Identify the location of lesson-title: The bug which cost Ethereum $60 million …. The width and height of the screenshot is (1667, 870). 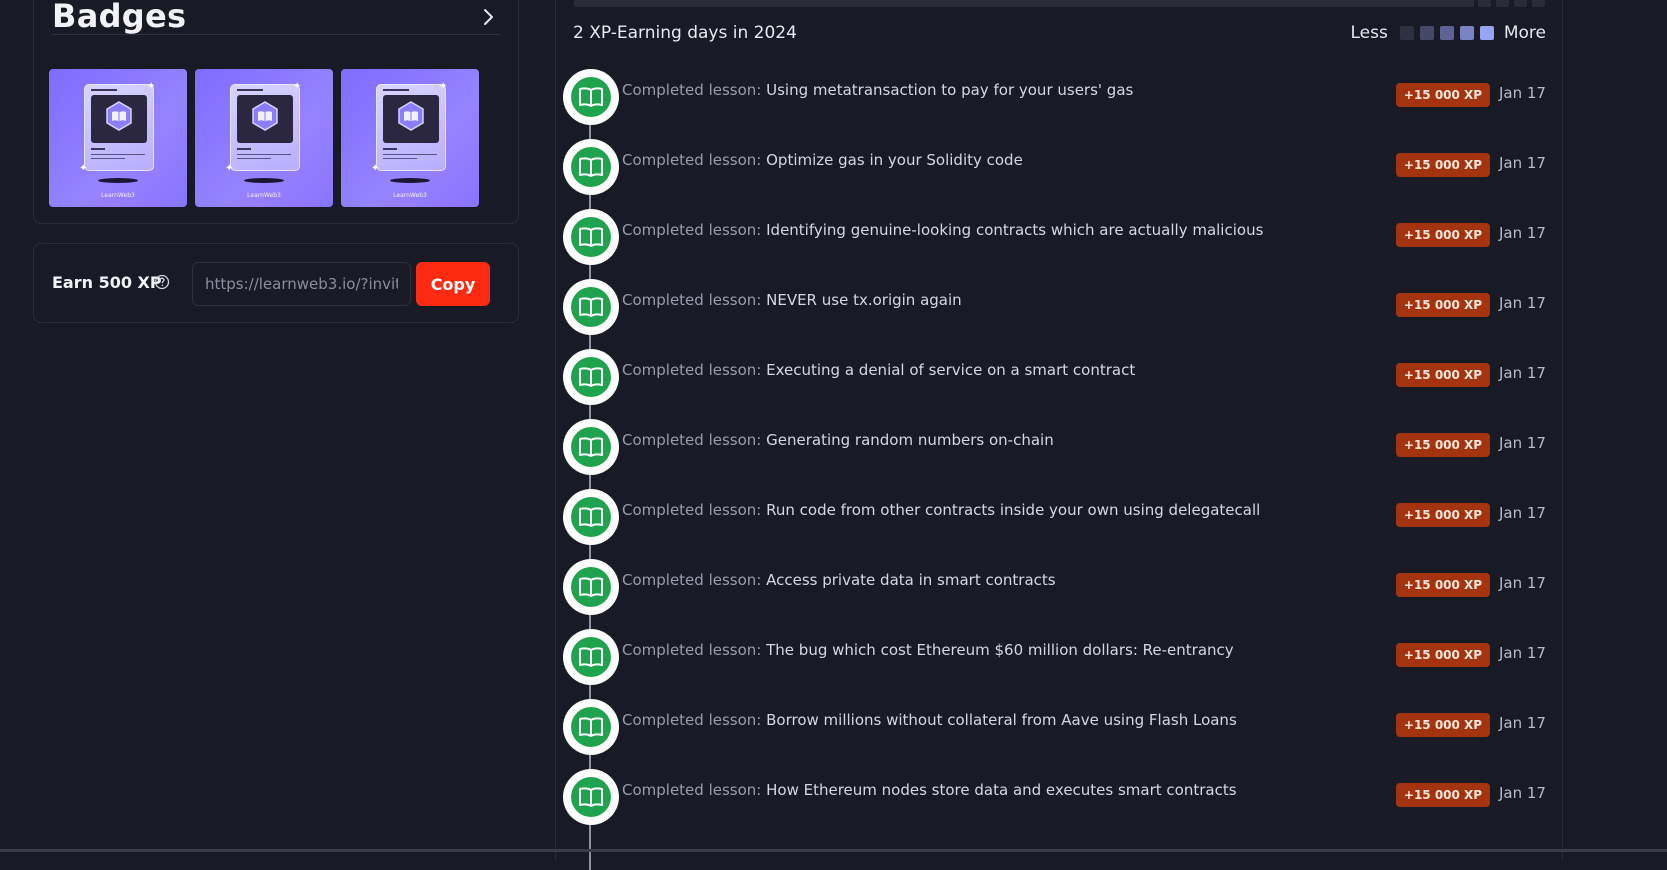
(1000, 650).